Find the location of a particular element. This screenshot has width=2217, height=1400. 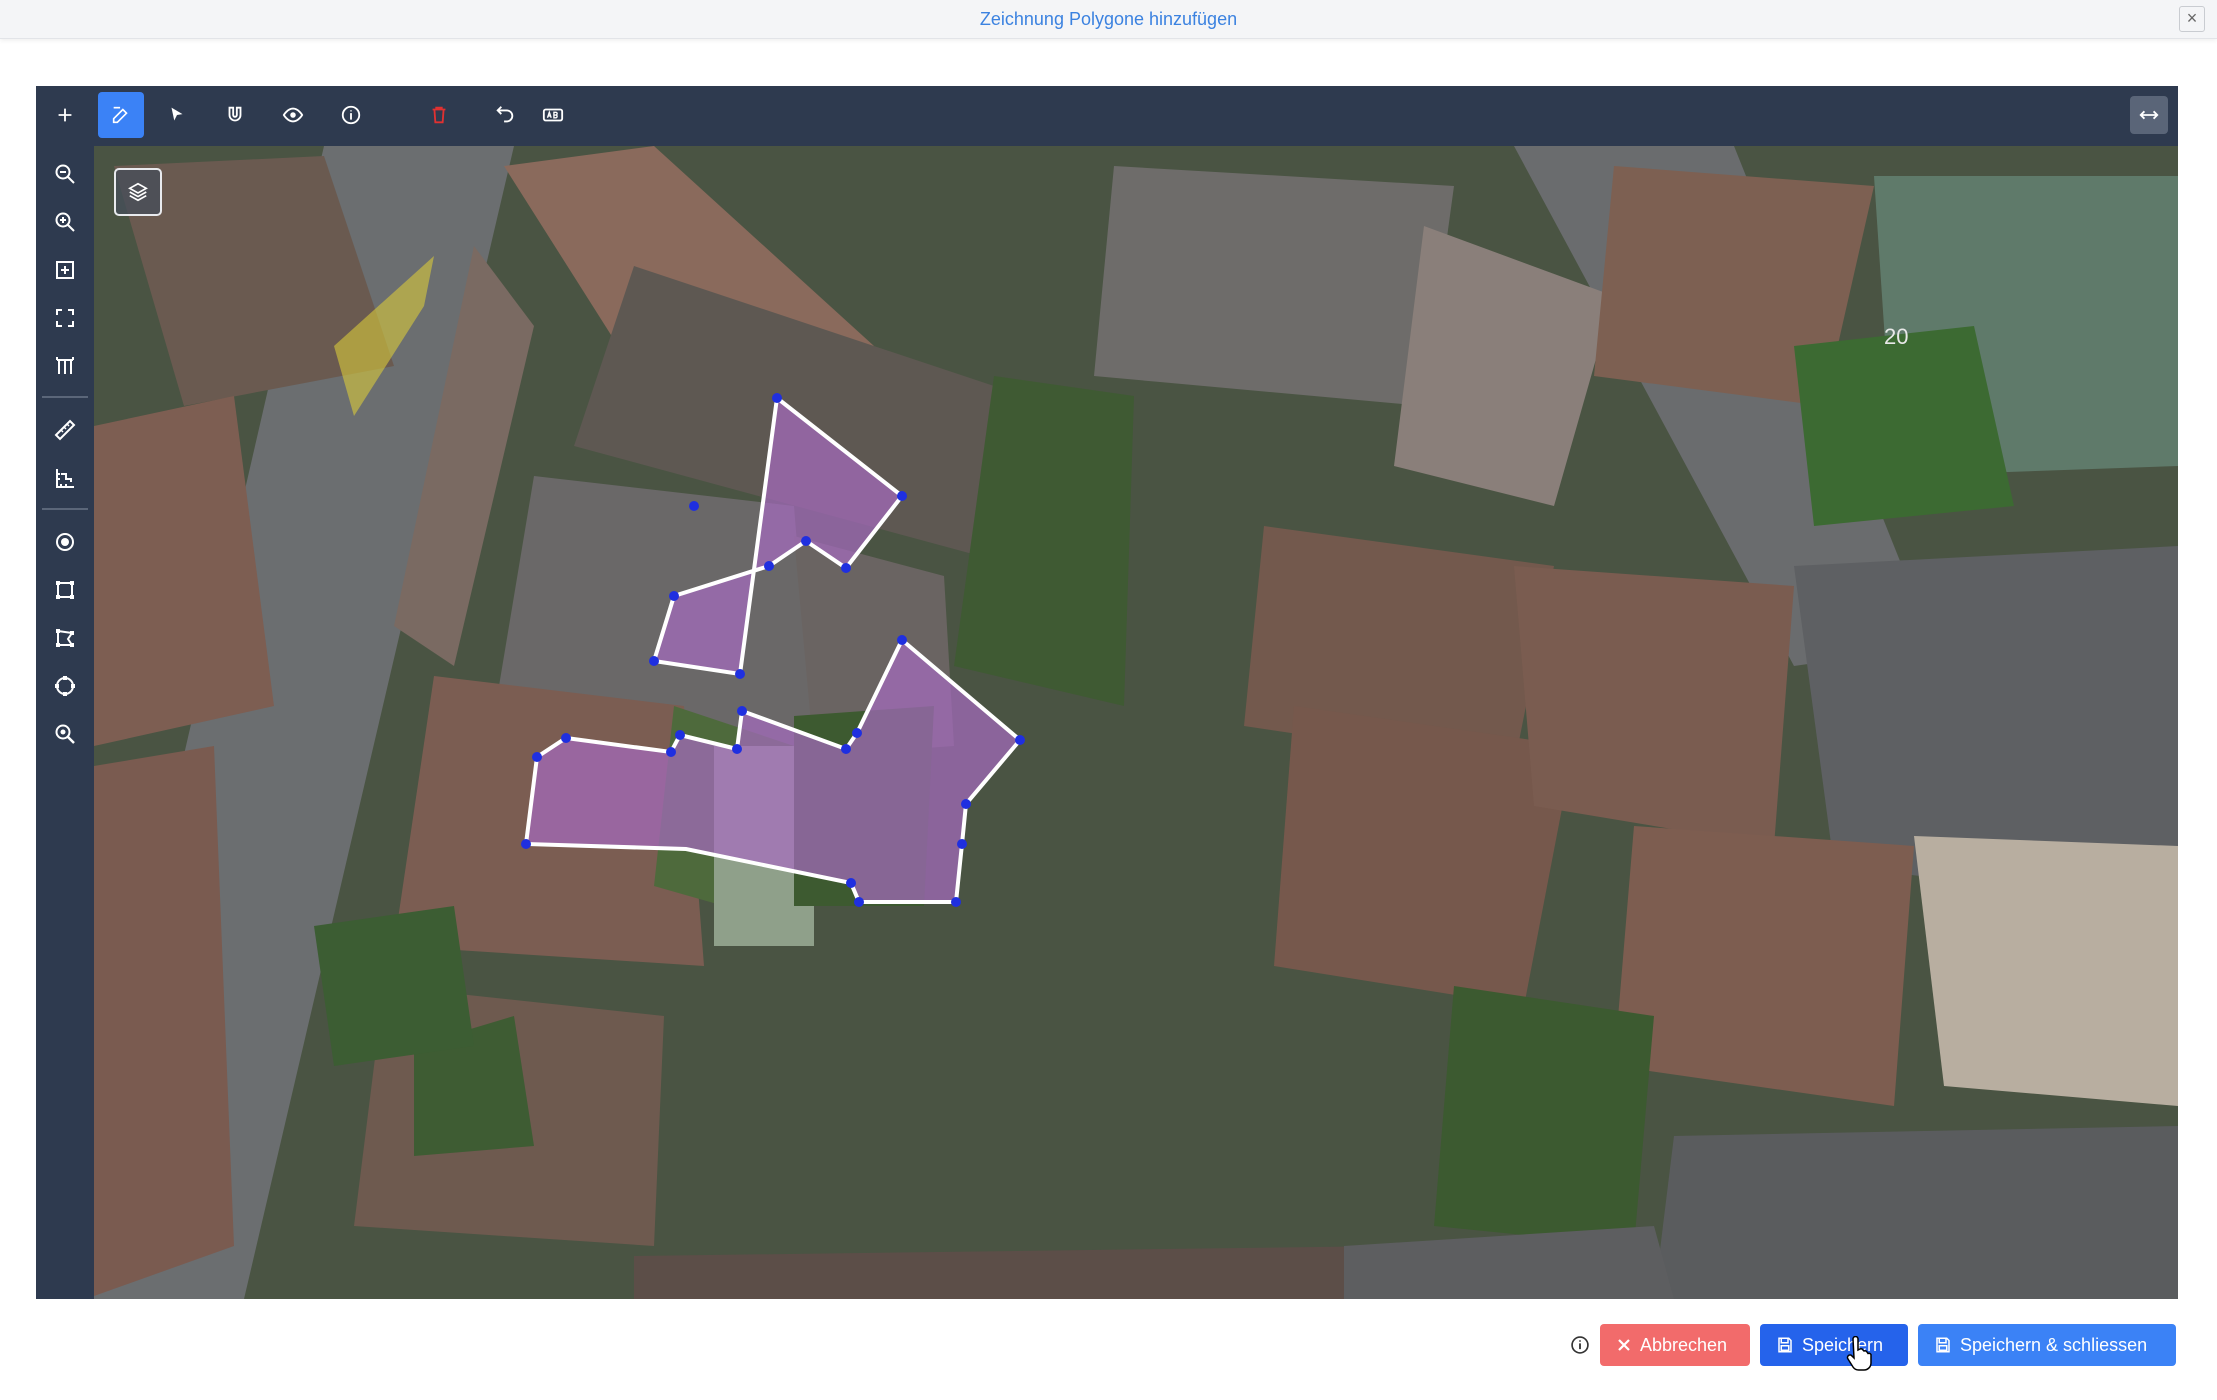

zoom-search-icon is located at coordinates (65, 734).